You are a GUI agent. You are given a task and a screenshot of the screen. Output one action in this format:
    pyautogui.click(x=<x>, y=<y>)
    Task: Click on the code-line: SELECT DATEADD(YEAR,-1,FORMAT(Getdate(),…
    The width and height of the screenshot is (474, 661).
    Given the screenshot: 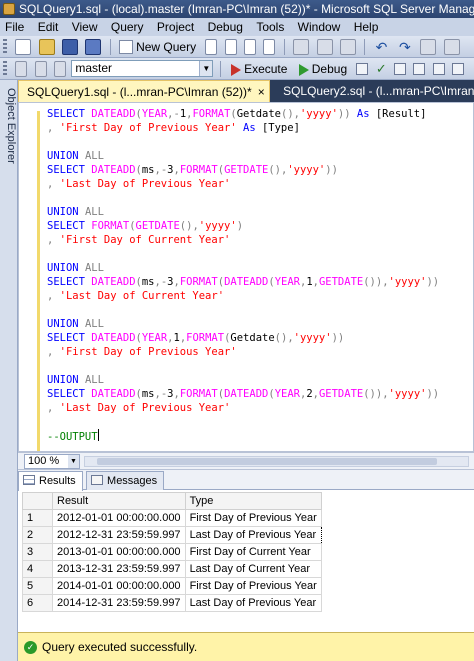 What is the action you would take?
    pyautogui.click(x=260, y=114)
    